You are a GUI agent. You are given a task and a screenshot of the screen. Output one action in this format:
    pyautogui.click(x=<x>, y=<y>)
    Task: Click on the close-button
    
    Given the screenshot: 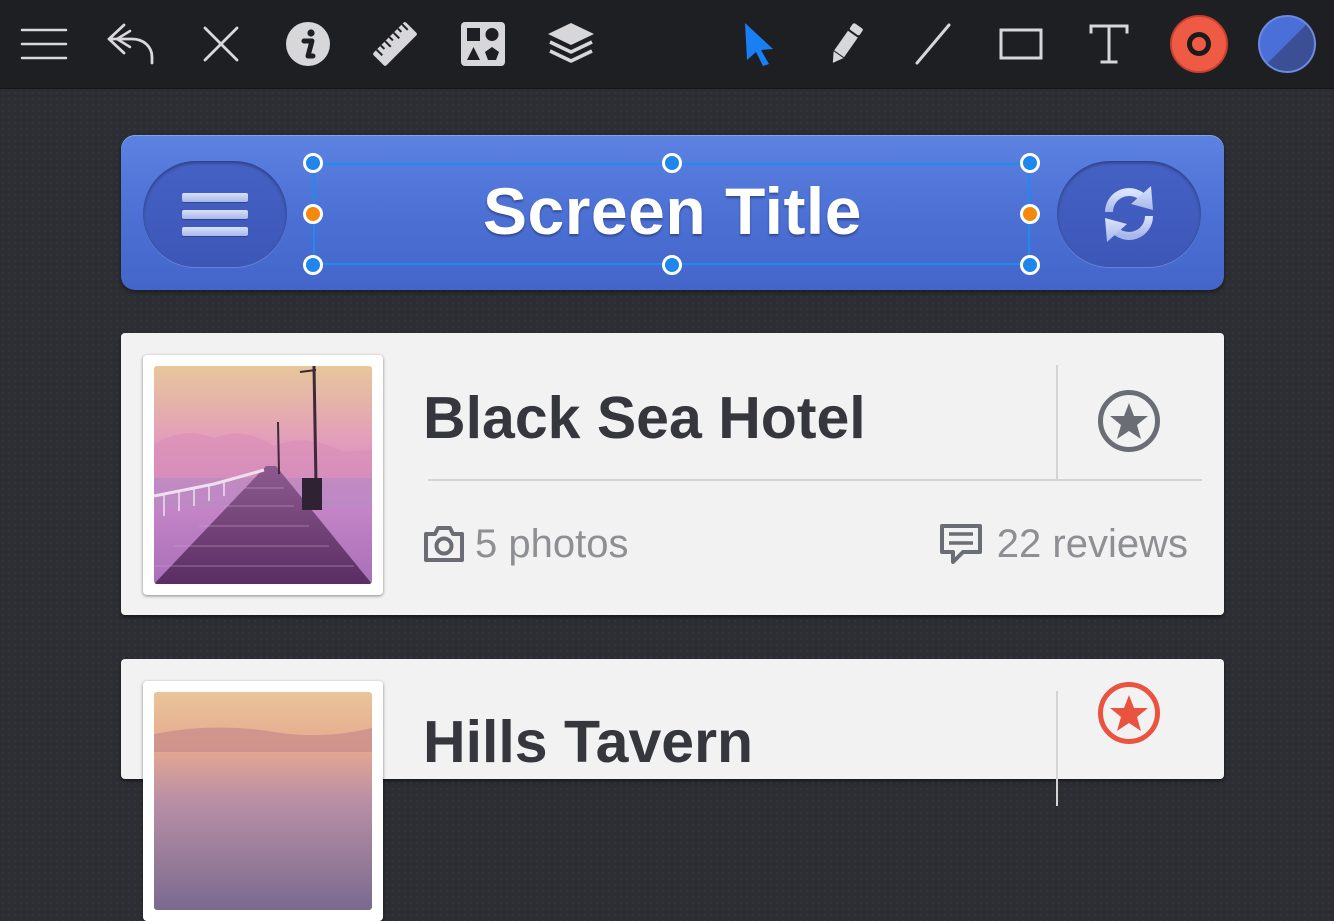 What is the action you would take?
    pyautogui.click(x=221, y=44)
    